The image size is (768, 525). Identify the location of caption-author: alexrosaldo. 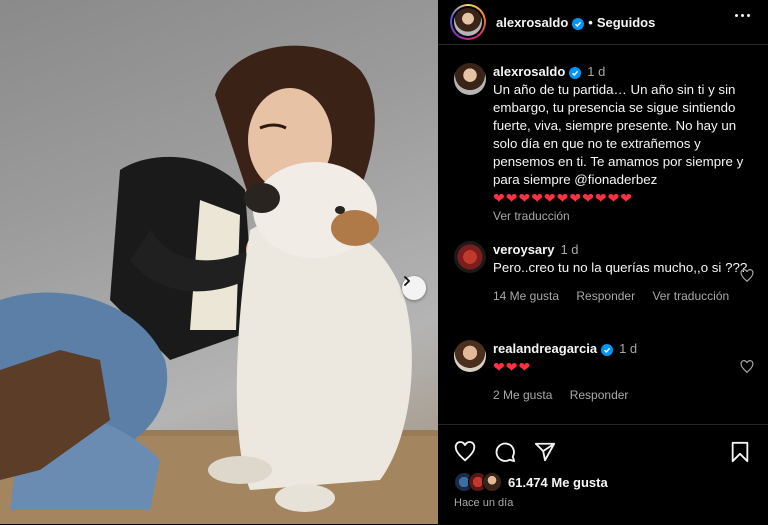
(529, 71).